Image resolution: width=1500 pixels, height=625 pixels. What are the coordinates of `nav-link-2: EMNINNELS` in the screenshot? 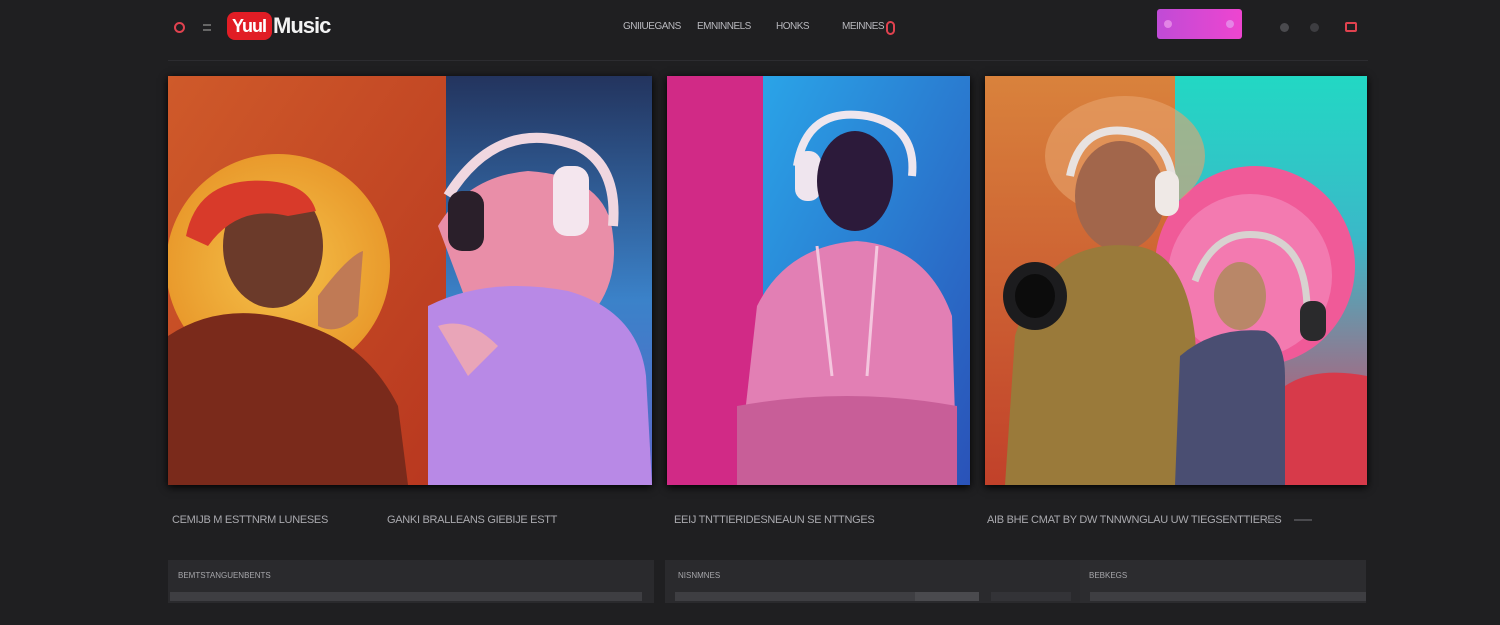 It's located at (724, 26).